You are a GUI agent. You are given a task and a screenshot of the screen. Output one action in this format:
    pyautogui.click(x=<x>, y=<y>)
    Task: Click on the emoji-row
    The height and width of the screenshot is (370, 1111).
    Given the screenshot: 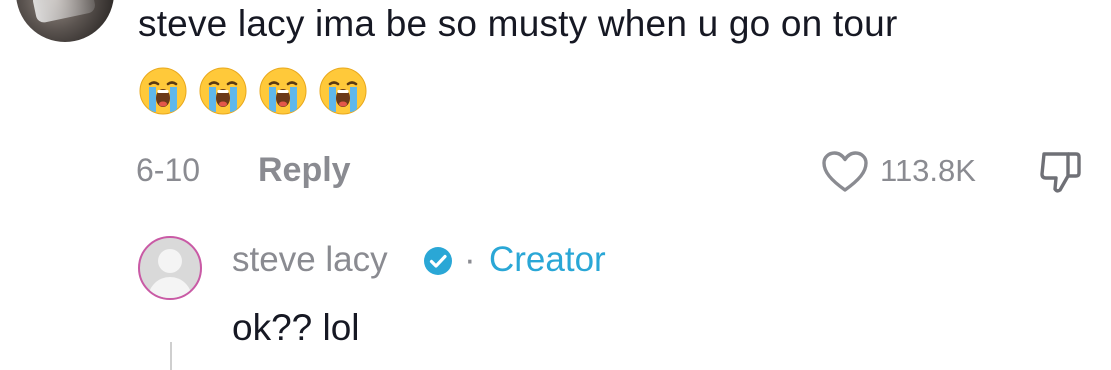 What is the action you would take?
    pyautogui.click(x=253, y=91)
    